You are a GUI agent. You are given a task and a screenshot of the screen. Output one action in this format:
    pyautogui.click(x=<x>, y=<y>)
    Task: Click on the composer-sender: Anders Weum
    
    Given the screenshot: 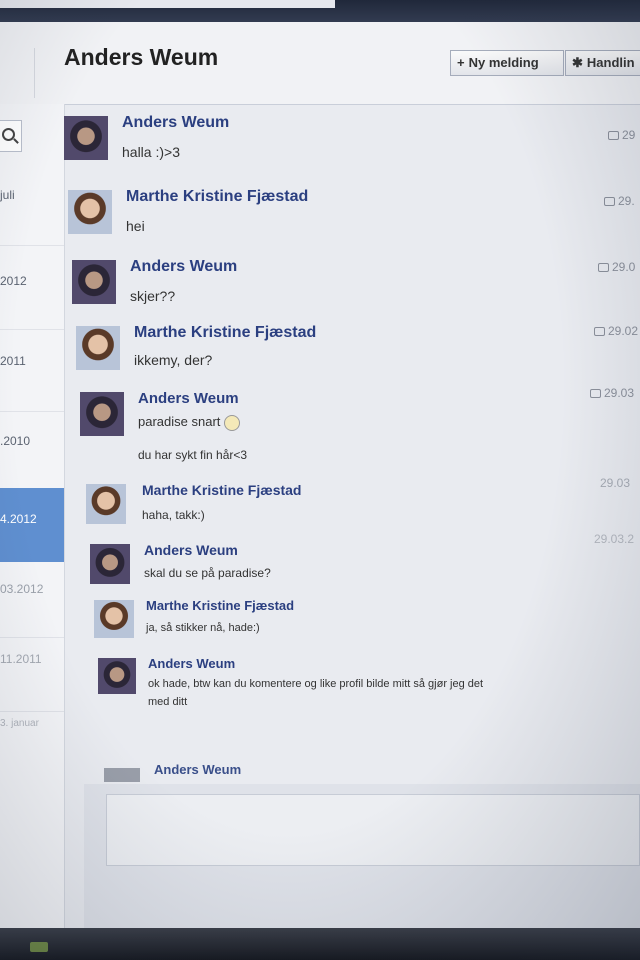 What is the action you would take?
    pyautogui.click(x=173, y=769)
    